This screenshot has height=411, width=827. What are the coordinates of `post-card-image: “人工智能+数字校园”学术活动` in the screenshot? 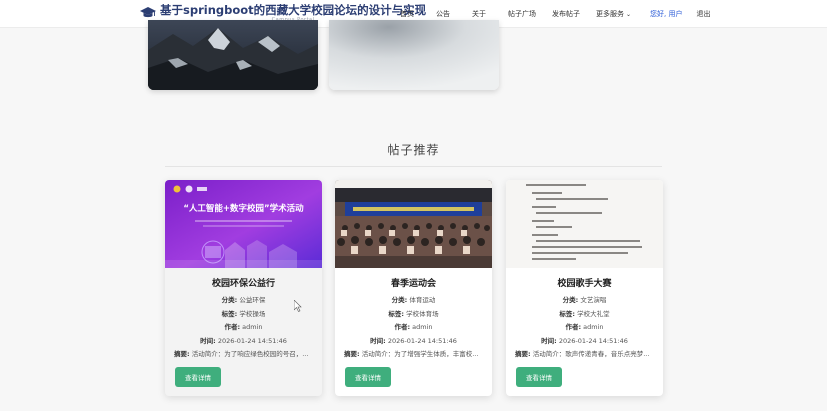 It's located at (243, 224).